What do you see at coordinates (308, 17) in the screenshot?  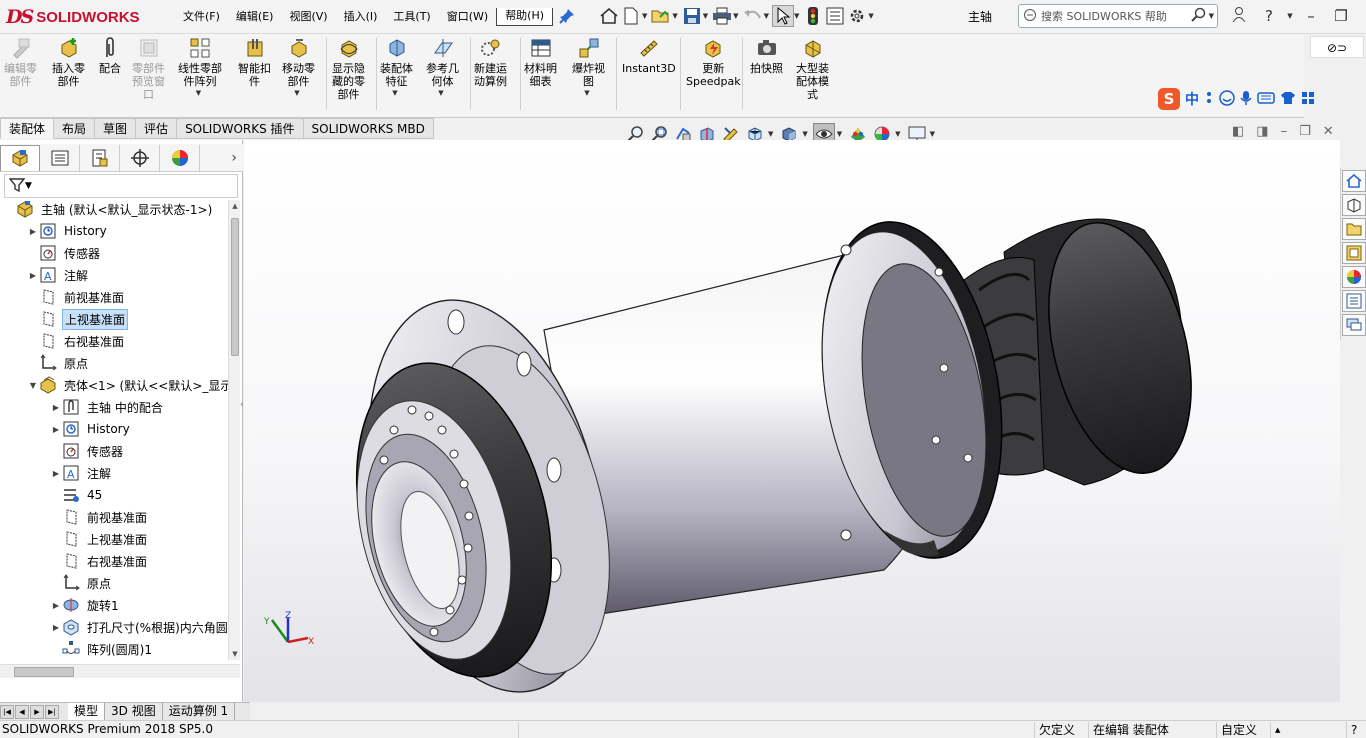 I see `menu-view: 视图(V)` at bounding box center [308, 17].